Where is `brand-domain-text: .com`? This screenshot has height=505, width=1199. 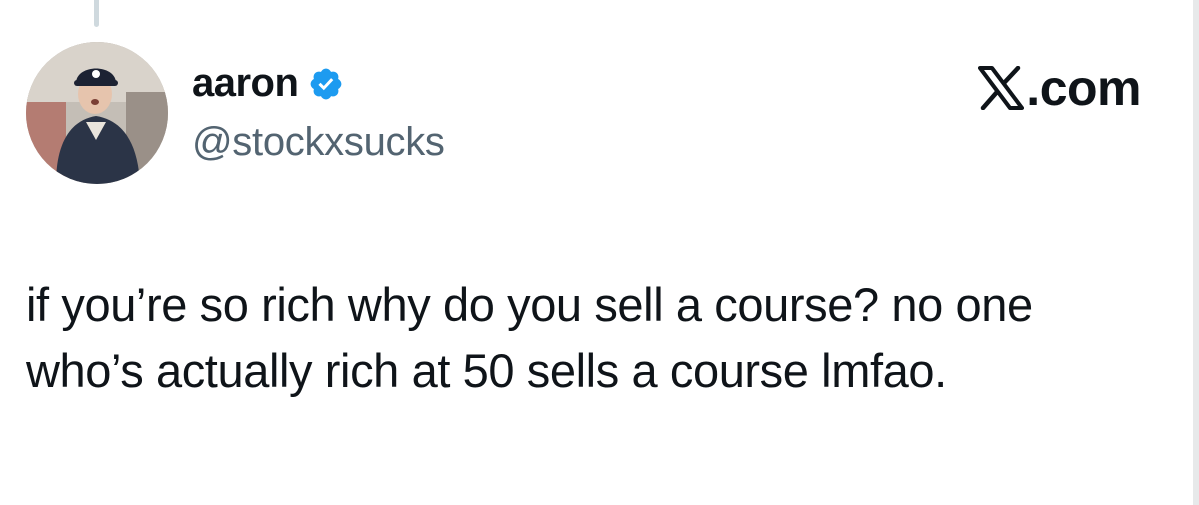 brand-domain-text: .com is located at coordinates (1083, 88).